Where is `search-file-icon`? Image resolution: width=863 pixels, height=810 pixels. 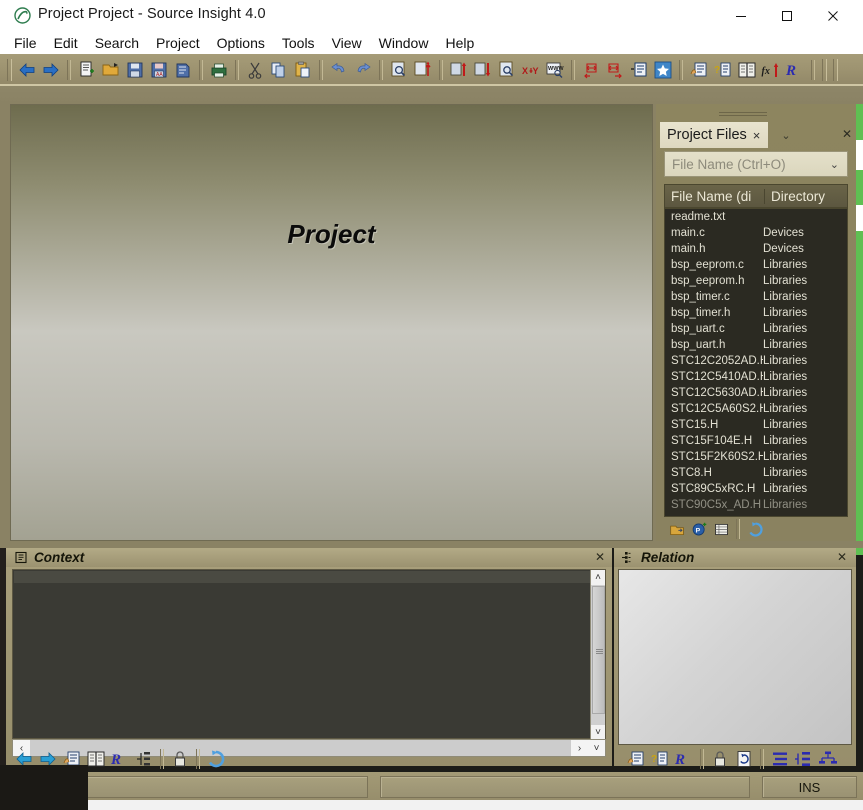 search-file-icon is located at coordinates (399, 70).